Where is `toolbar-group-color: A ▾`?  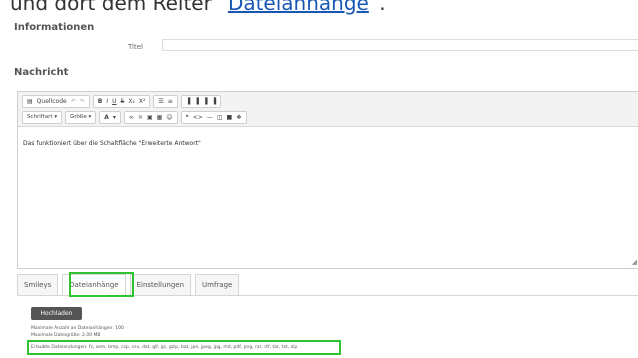
toolbar-group-color: A ▾ is located at coordinates (110, 117).